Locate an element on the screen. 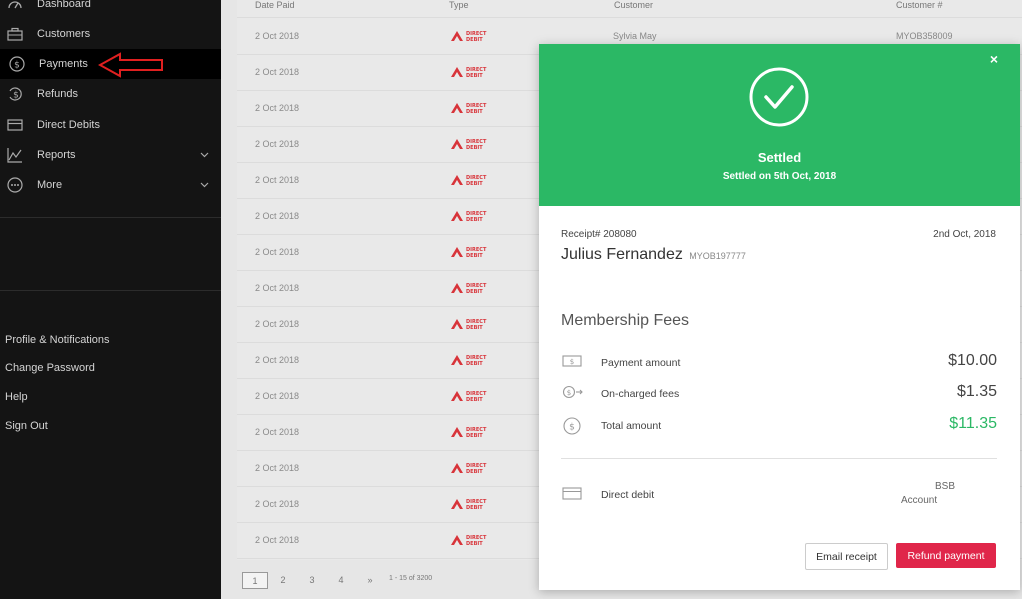 The width and height of the screenshot is (1022, 599). nav-refunds: $ Refunds is located at coordinates (110, 94).